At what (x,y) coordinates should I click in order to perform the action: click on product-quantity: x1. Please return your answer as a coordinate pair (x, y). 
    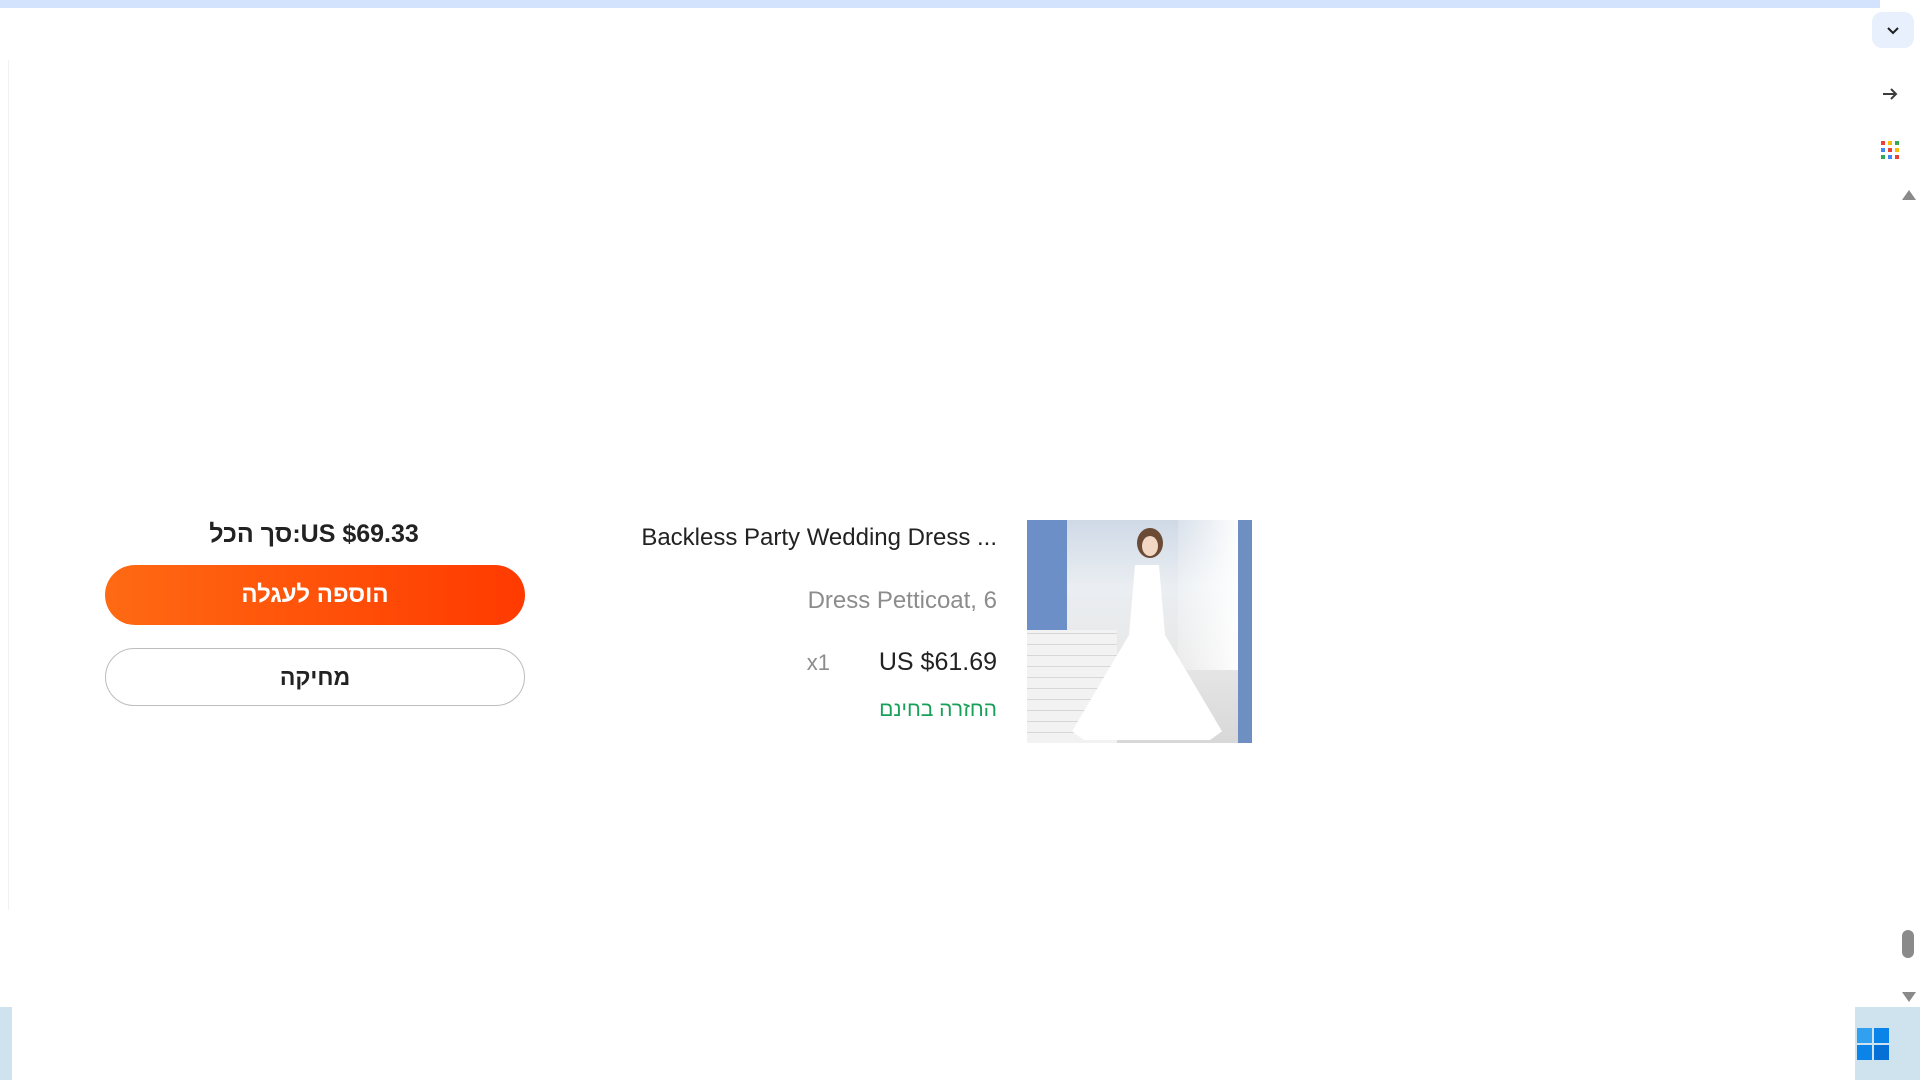
    Looking at the image, I should click on (818, 662).